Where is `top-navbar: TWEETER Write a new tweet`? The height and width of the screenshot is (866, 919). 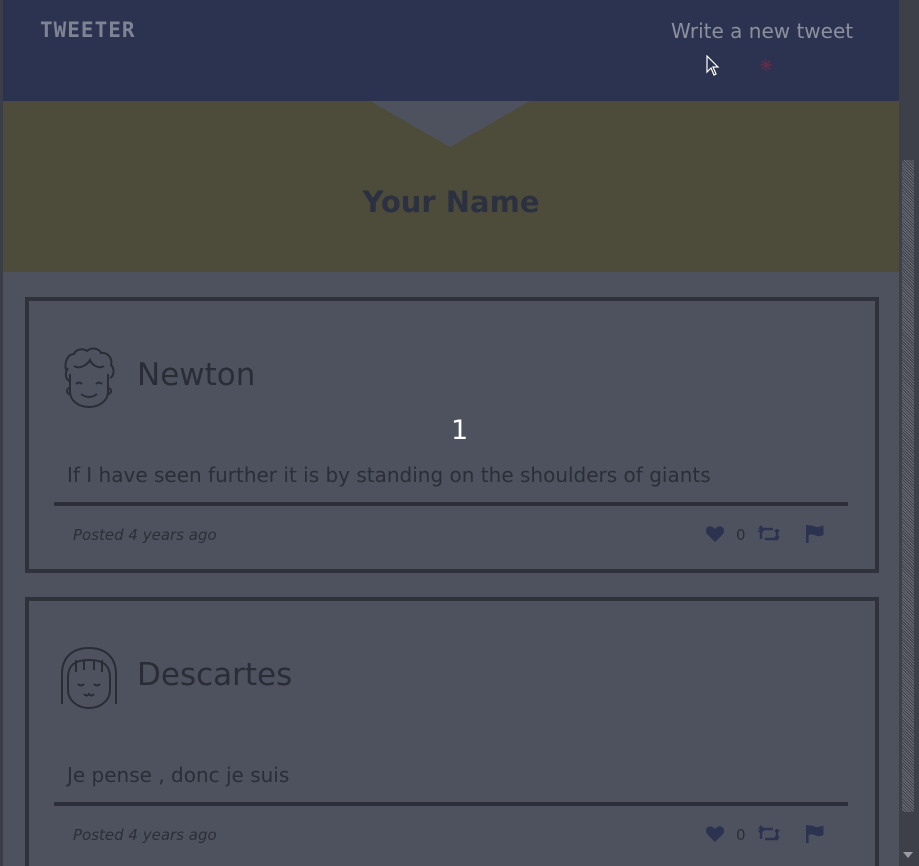 top-navbar: TWEETER Write a new tweet is located at coordinates (451, 50).